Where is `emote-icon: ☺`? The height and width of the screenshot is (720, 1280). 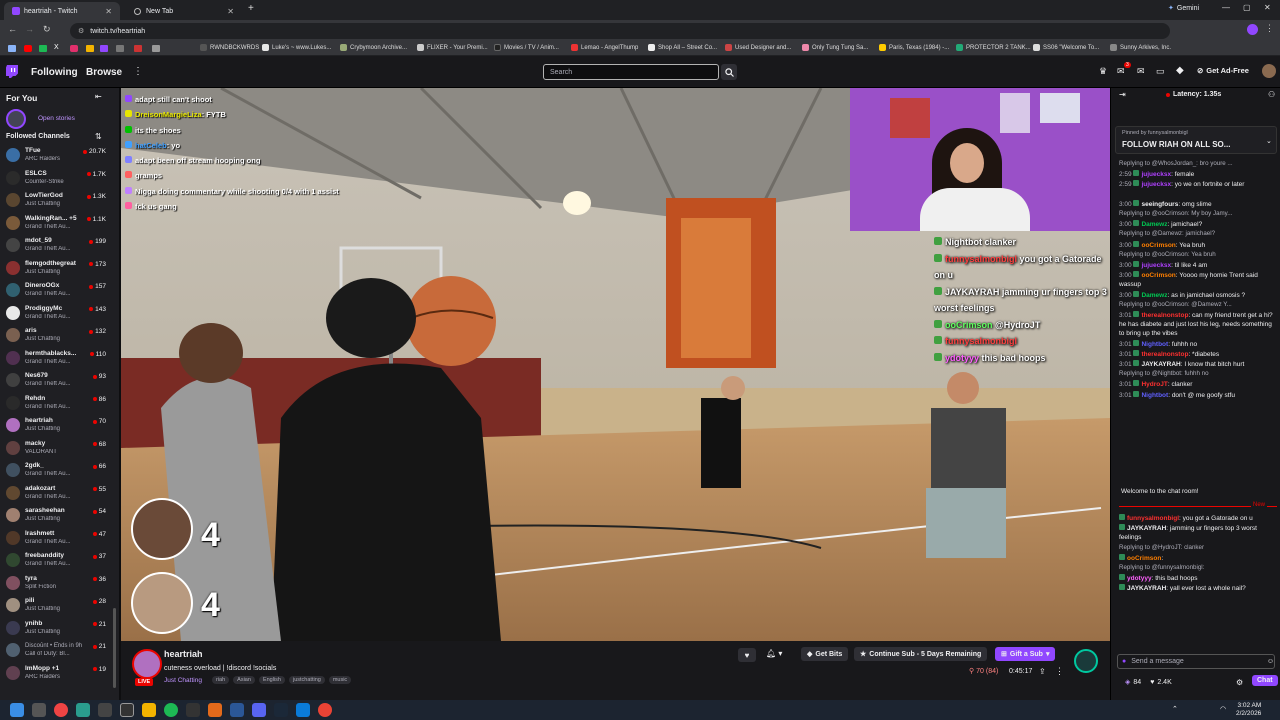
emote-icon: ☺ is located at coordinates (1270, 661).